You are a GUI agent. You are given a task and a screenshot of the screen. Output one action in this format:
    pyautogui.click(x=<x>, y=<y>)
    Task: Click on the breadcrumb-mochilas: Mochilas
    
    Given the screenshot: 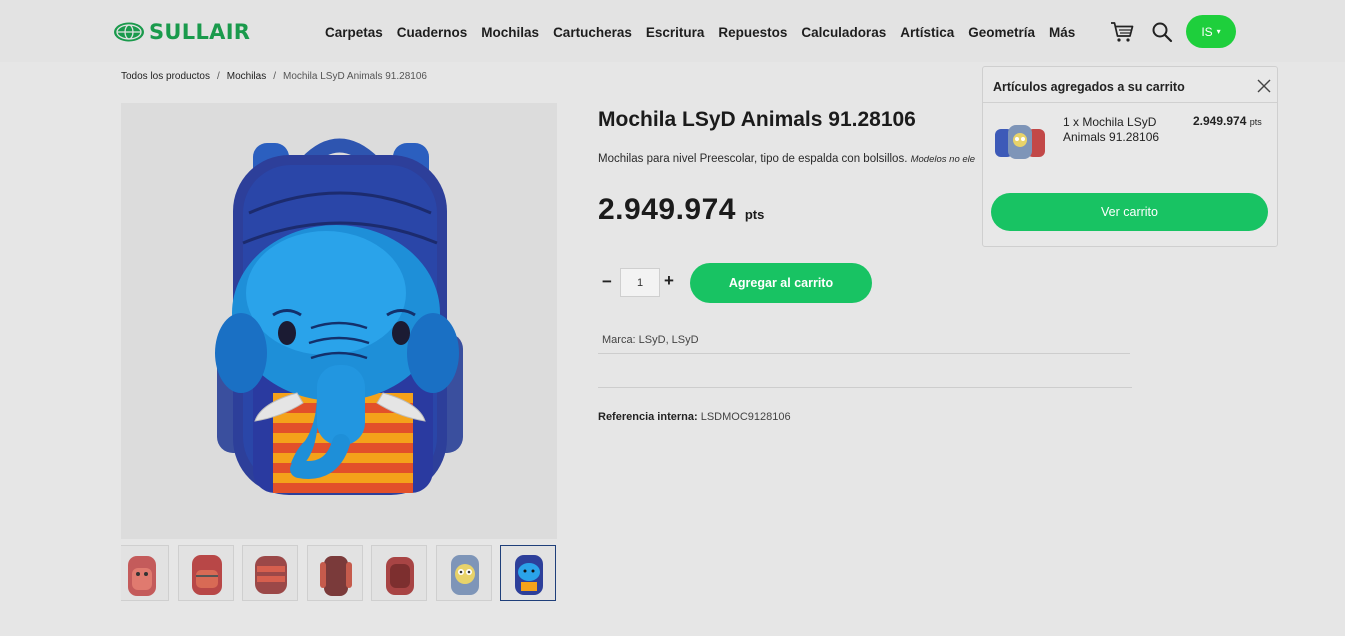 What is the action you would take?
    pyautogui.click(x=246, y=76)
    